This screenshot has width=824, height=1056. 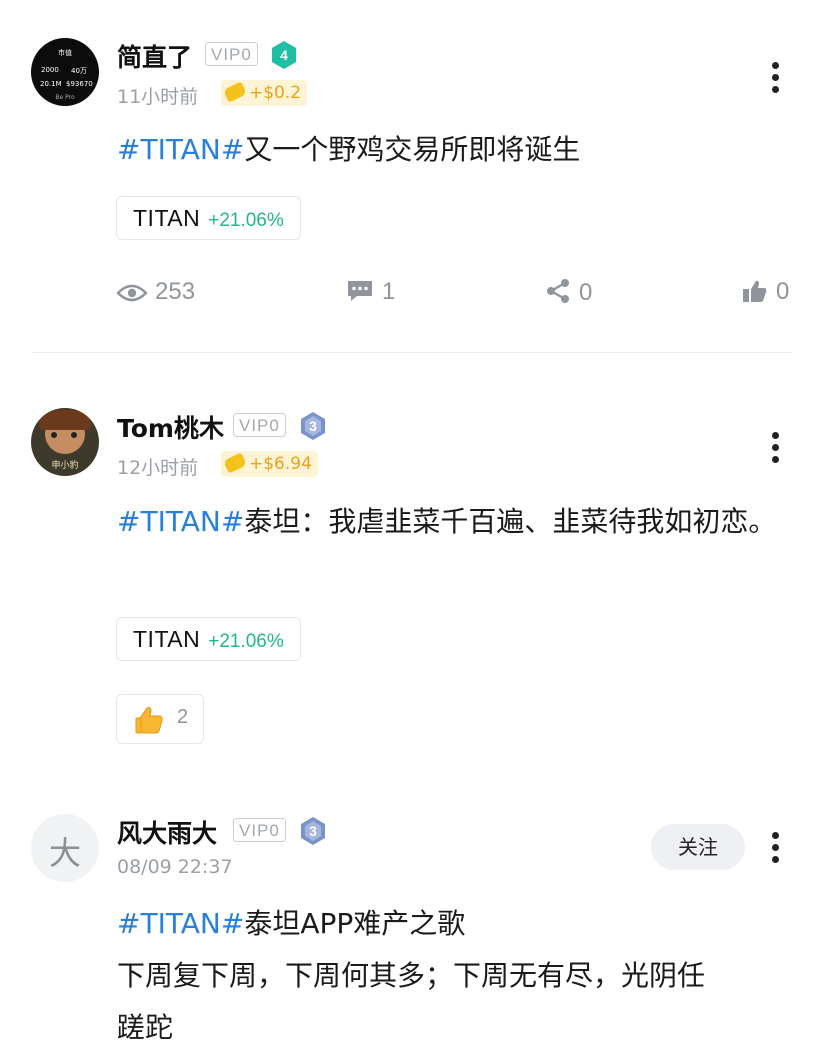 I want to click on author-name: Tom桃木, so click(x=170, y=427).